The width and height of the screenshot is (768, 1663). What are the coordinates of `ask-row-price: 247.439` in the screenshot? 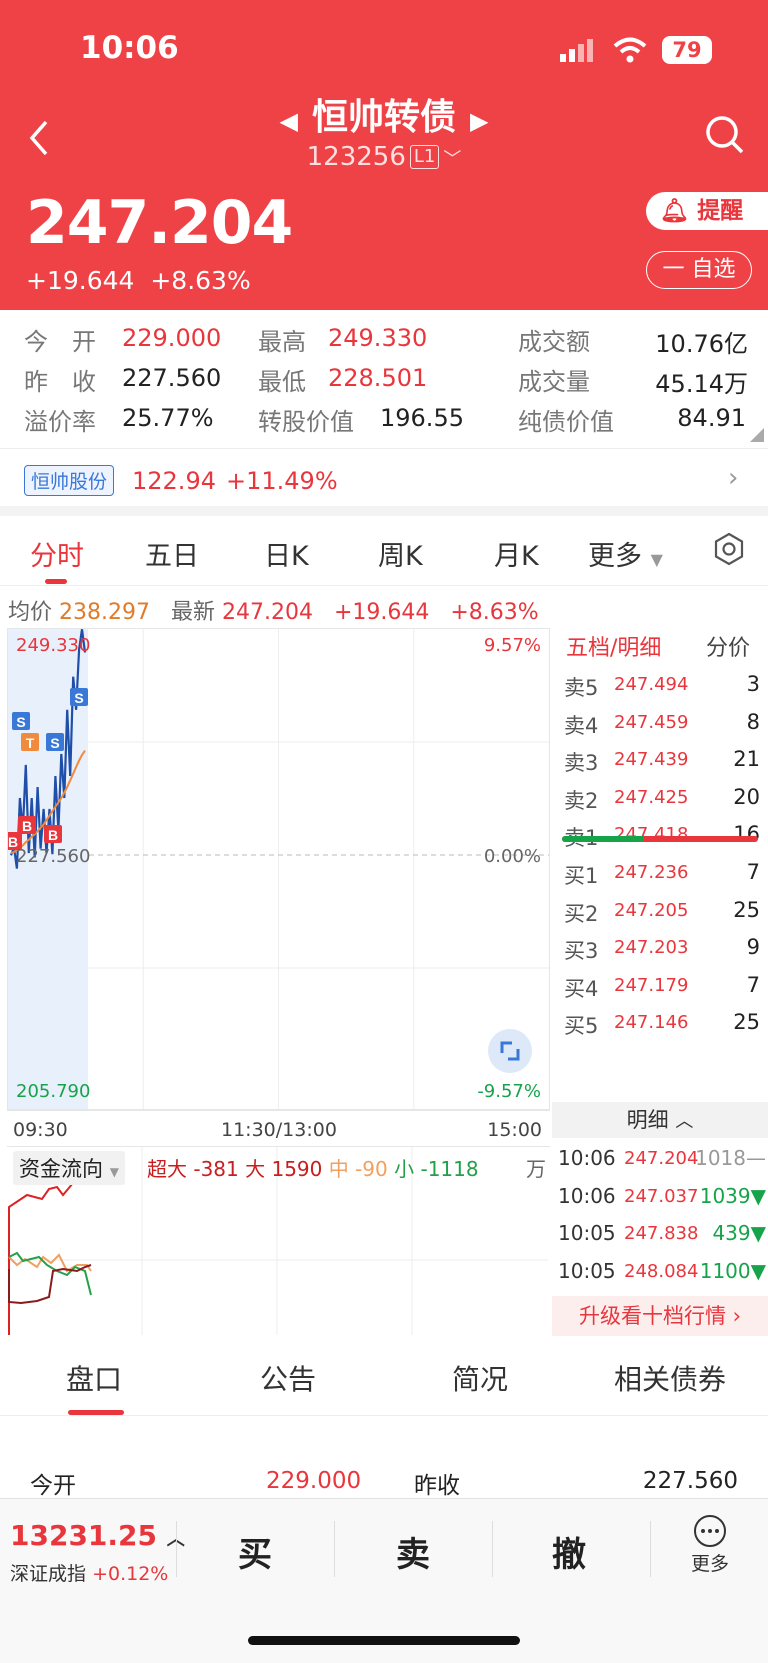 It's located at (651, 759).